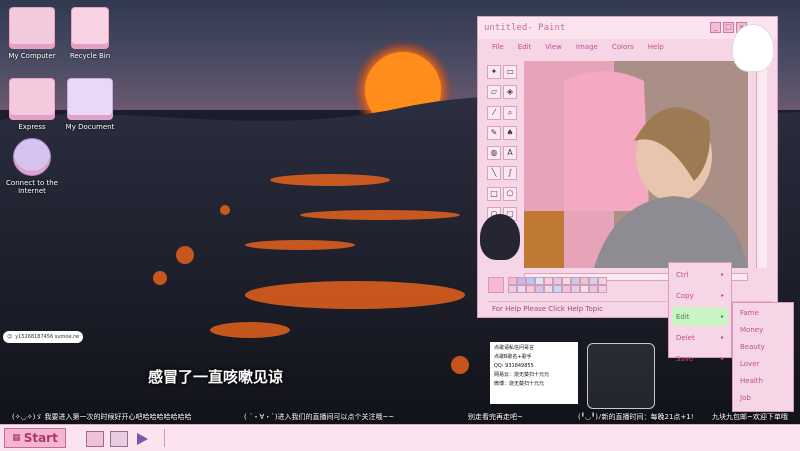 The width and height of the screenshot is (800, 451). Describe the element at coordinates (513, 357) in the screenshot. I see `note-line: 点歌B歌名+歌手` at that location.